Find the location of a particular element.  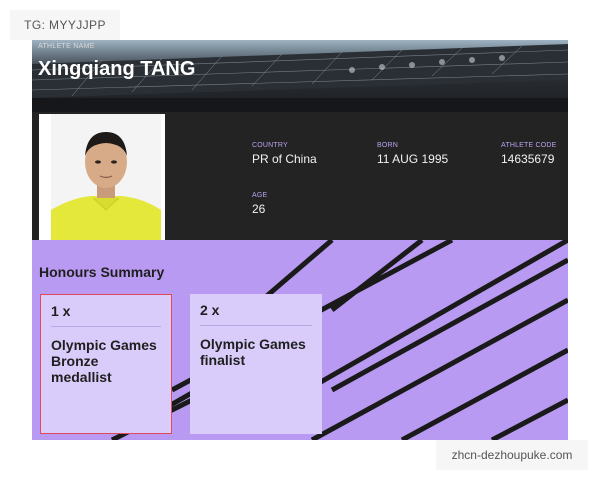

honour-card-finalist: 2 x Olympic Games finalist is located at coordinates (256, 364).